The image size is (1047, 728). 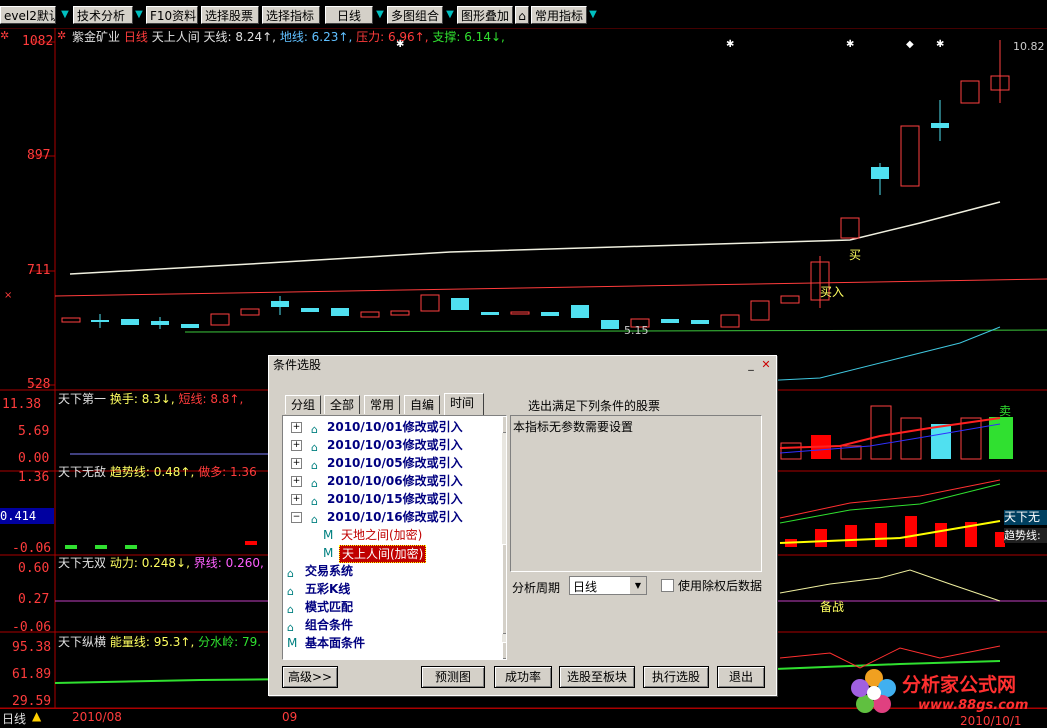 What do you see at coordinates (959, 685) in the screenshot?
I see `watermark-name: 分析家公式网` at bounding box center [959, 685].